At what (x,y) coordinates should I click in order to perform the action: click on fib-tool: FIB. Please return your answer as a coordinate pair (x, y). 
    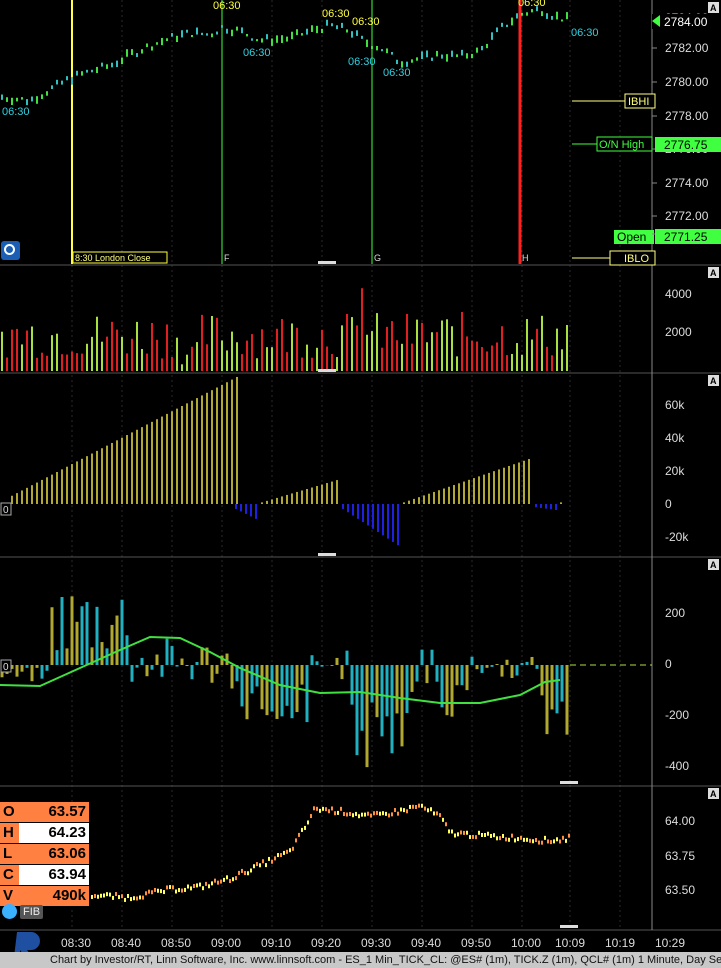
    Looking at the image, I should click on (23, 911).